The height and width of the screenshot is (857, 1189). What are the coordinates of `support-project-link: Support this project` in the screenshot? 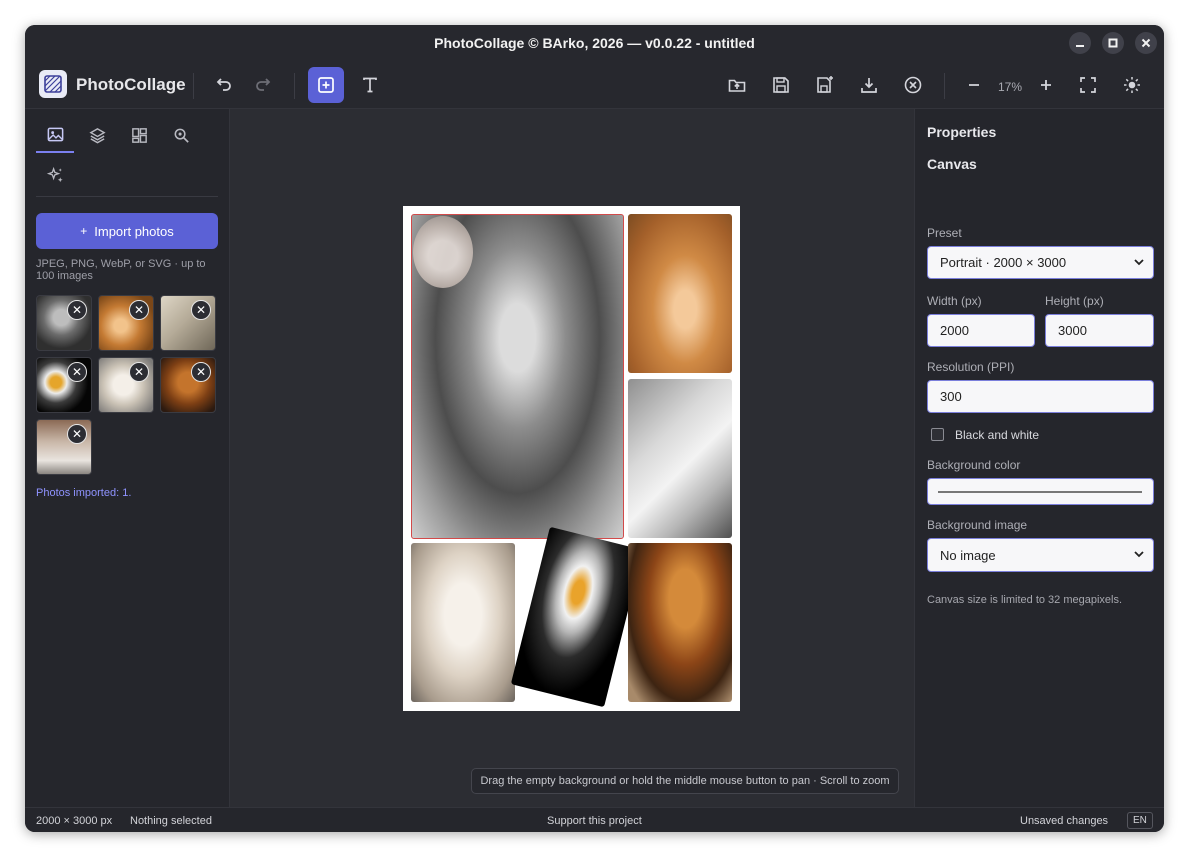 It's located at (594, 821).